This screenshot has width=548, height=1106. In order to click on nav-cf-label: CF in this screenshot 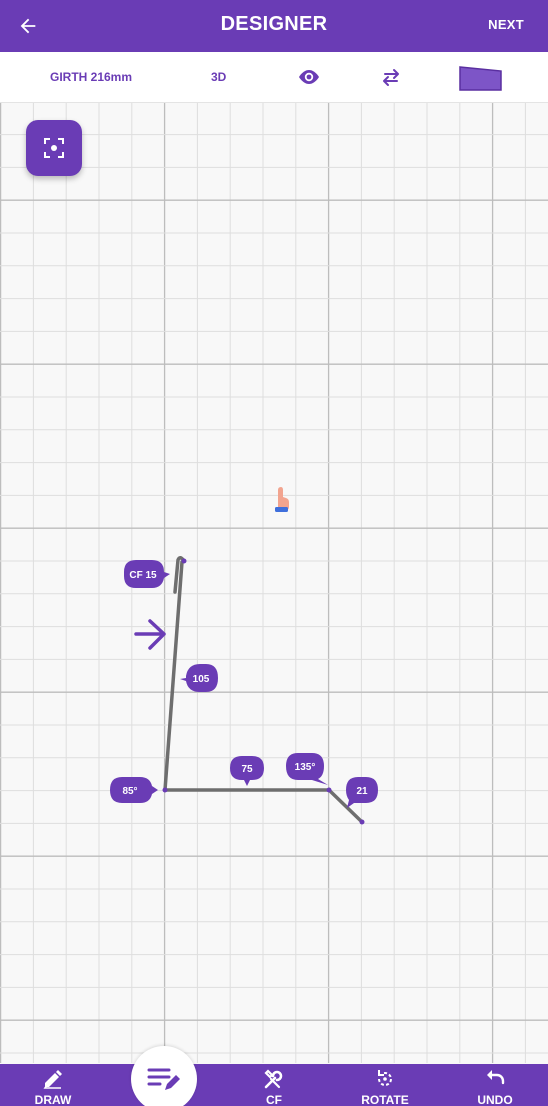, I will do `click(274, 1099)`.